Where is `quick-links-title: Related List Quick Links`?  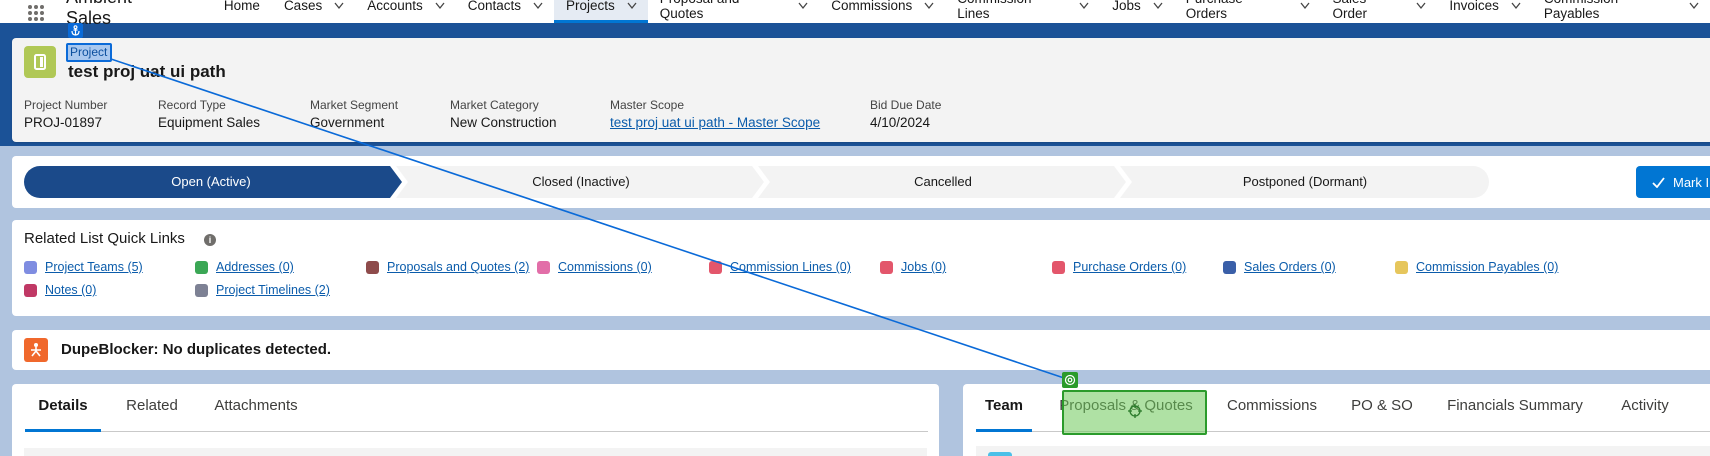
quick-links-title: Related List Quick Links is located at coordinates (104, 238).